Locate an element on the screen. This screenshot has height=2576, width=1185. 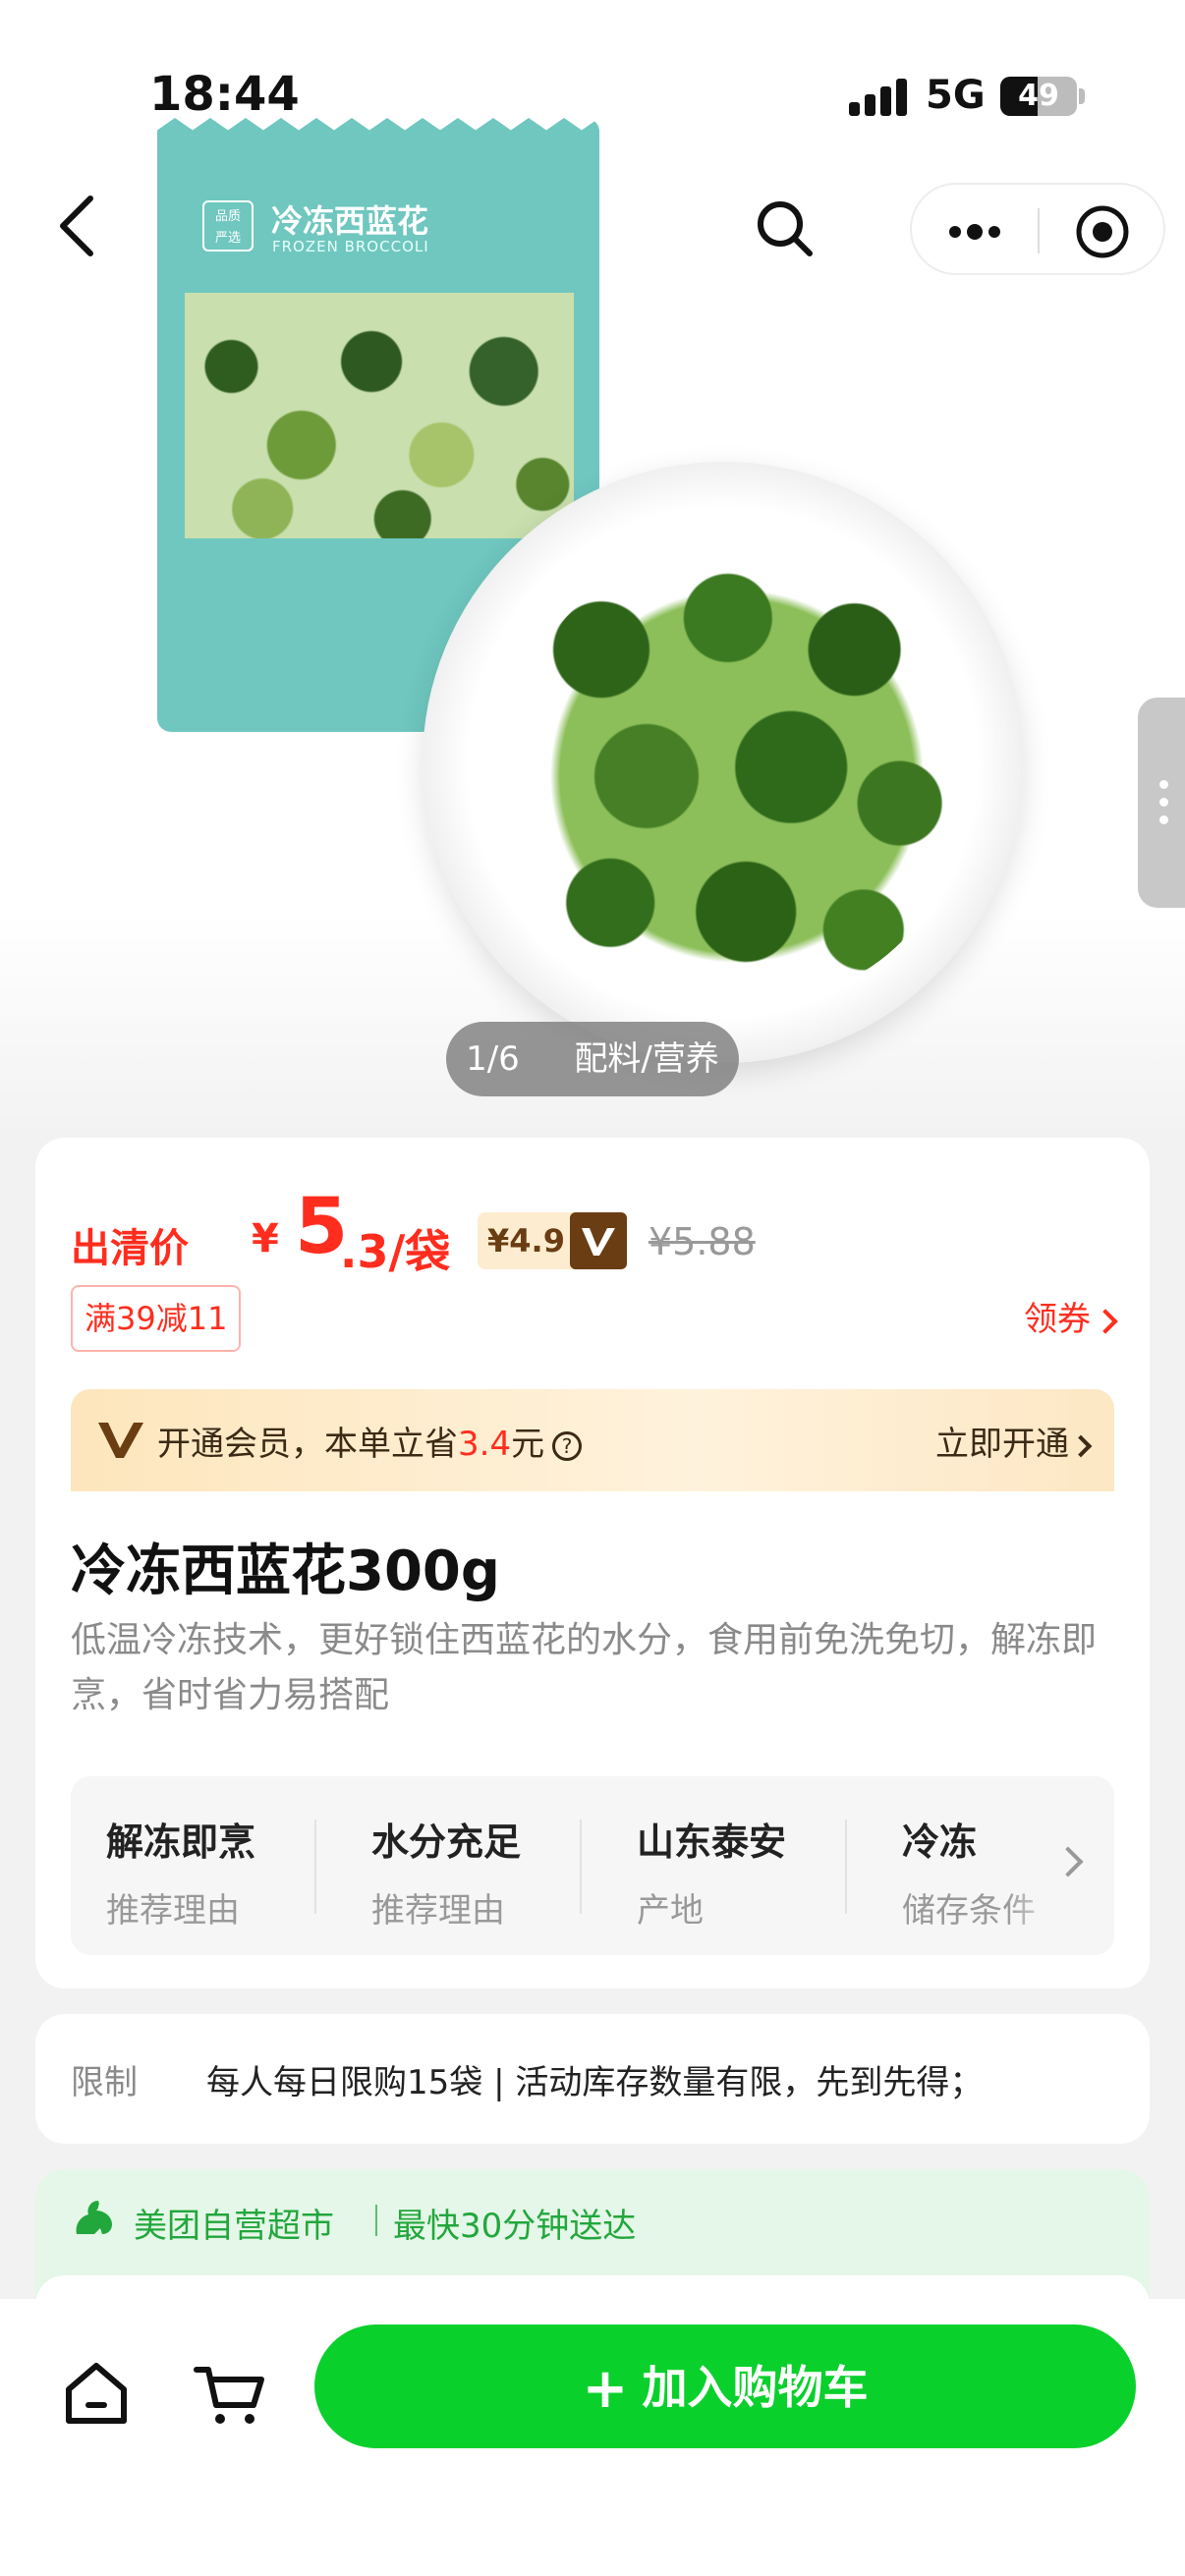
delivery-divider is located at coordinates (376, 2220).